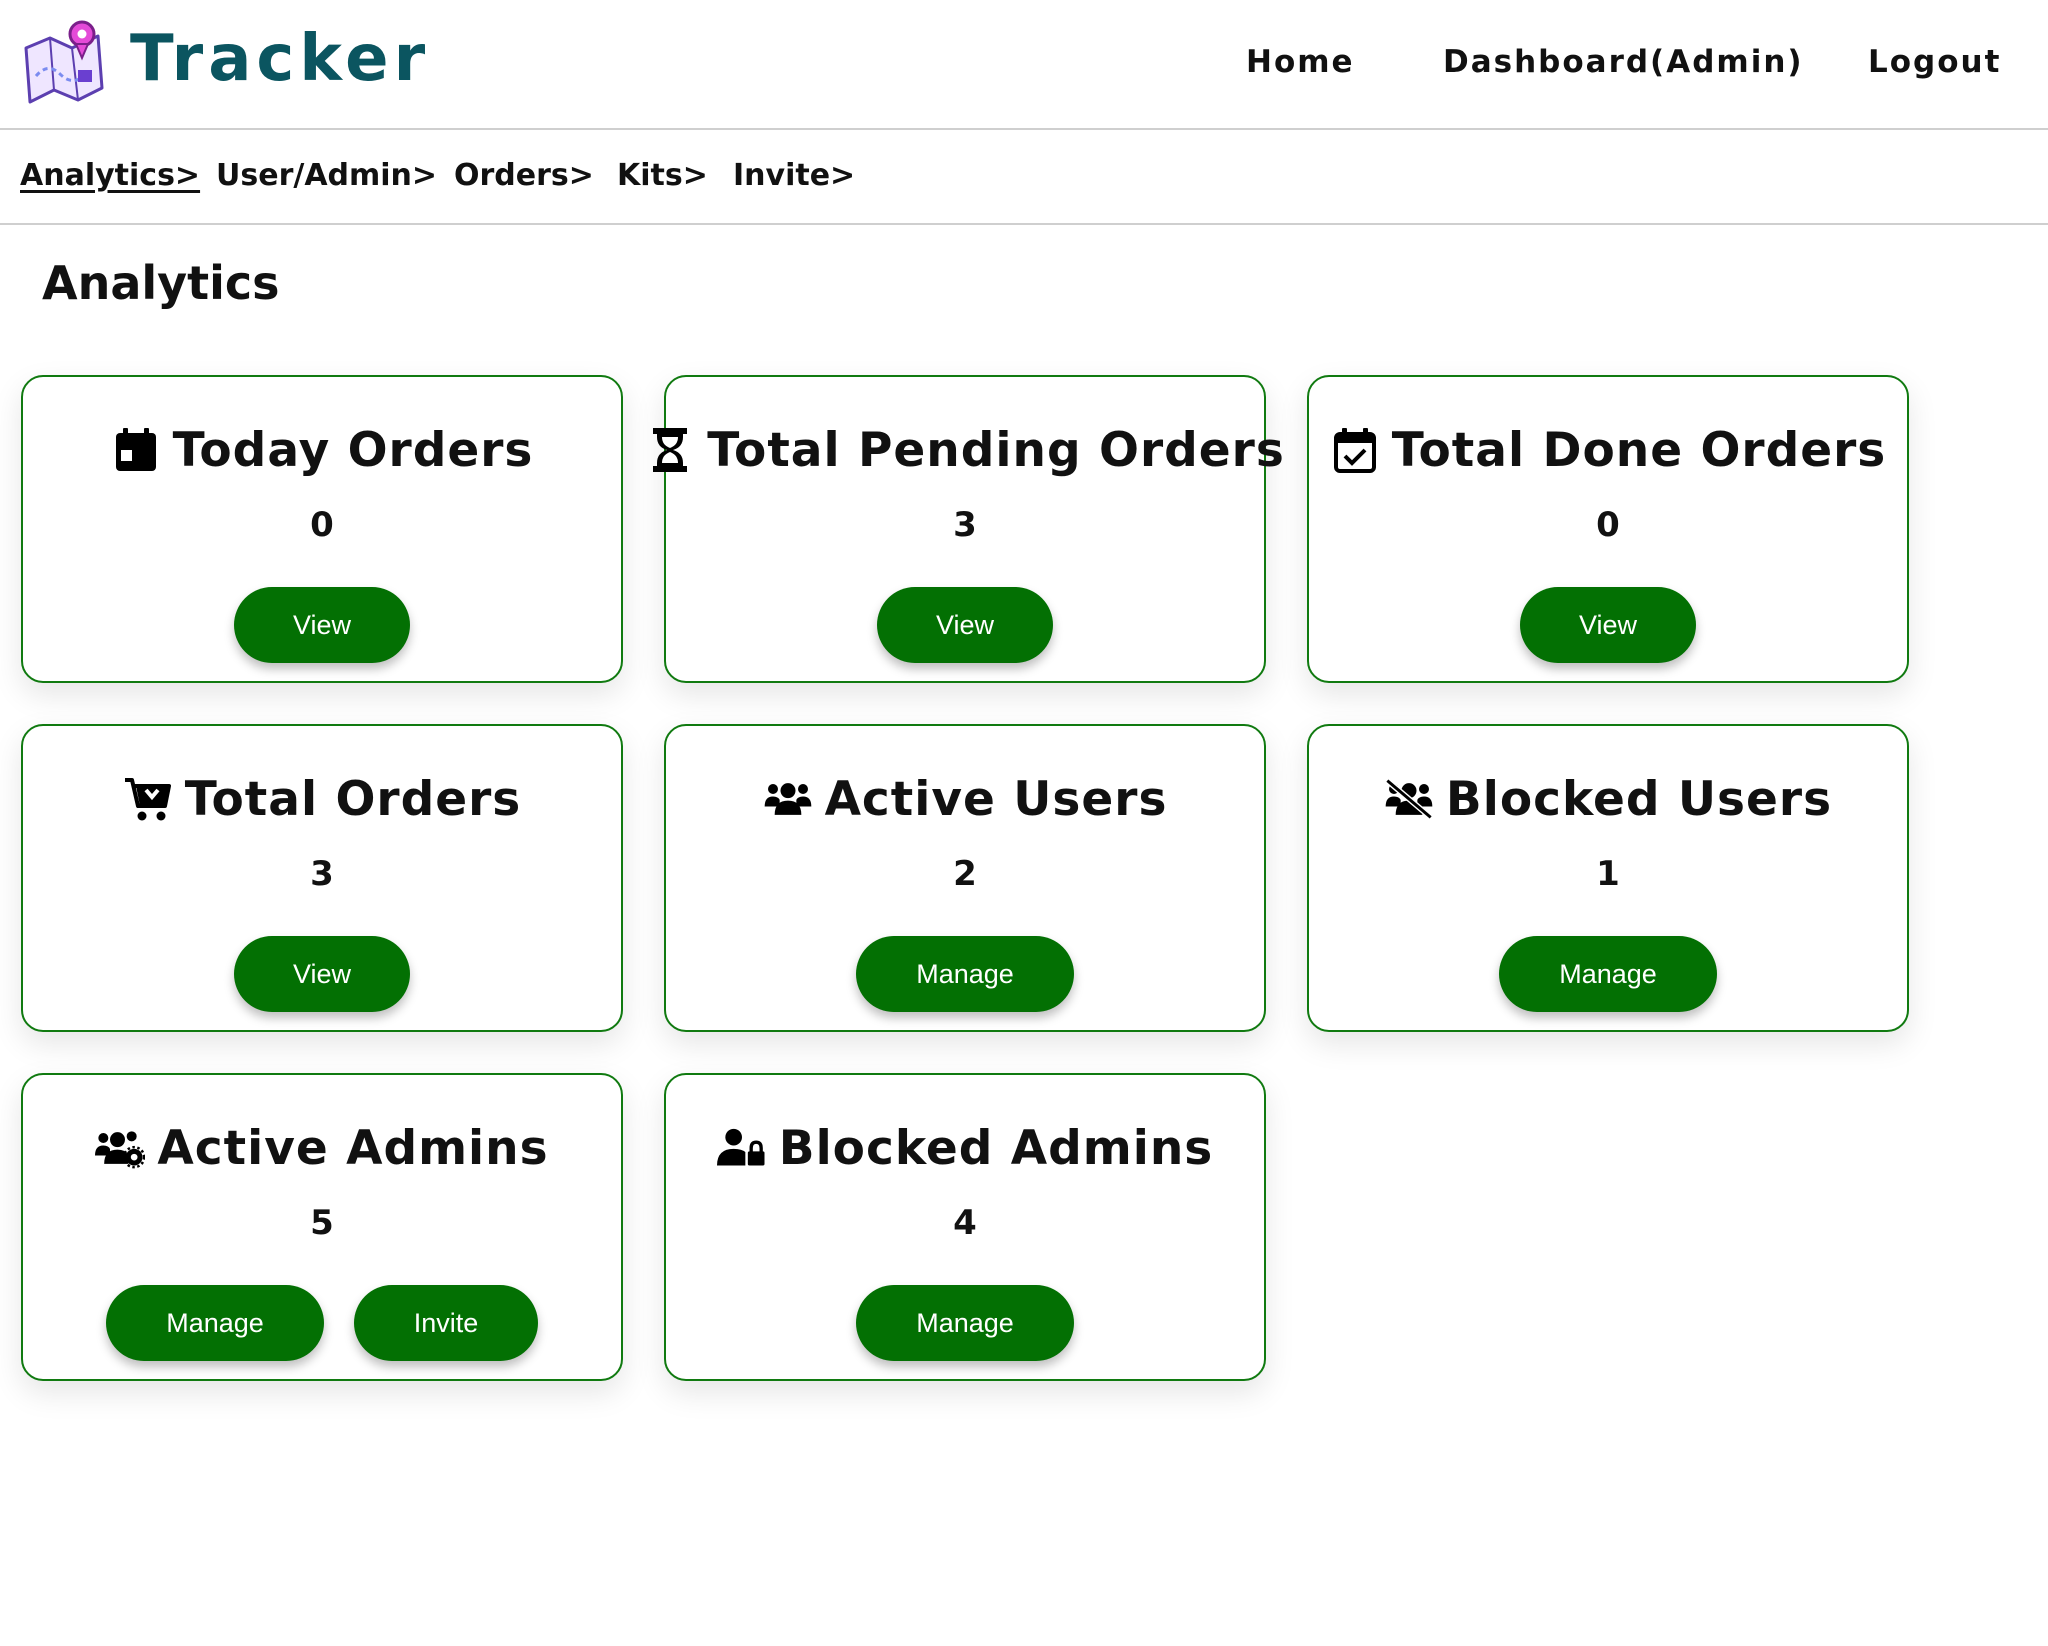 This screenshot has height=1646, width=2048. What do you see at coordinates (65, 64) in the screenshot?
I see `map-logo-icon` at bounding box center [65, 64].